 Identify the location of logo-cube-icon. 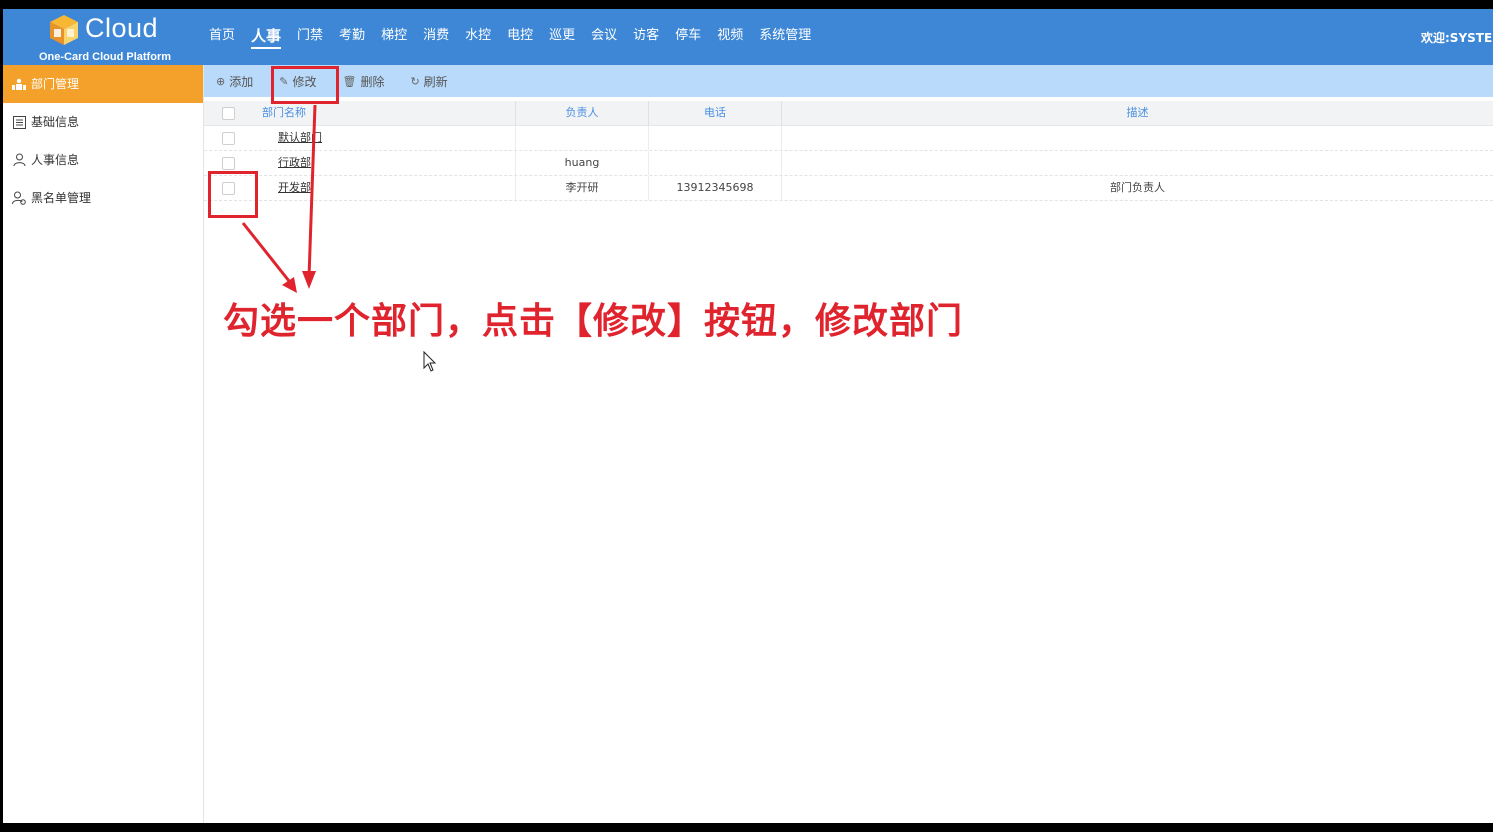
(64, 30).